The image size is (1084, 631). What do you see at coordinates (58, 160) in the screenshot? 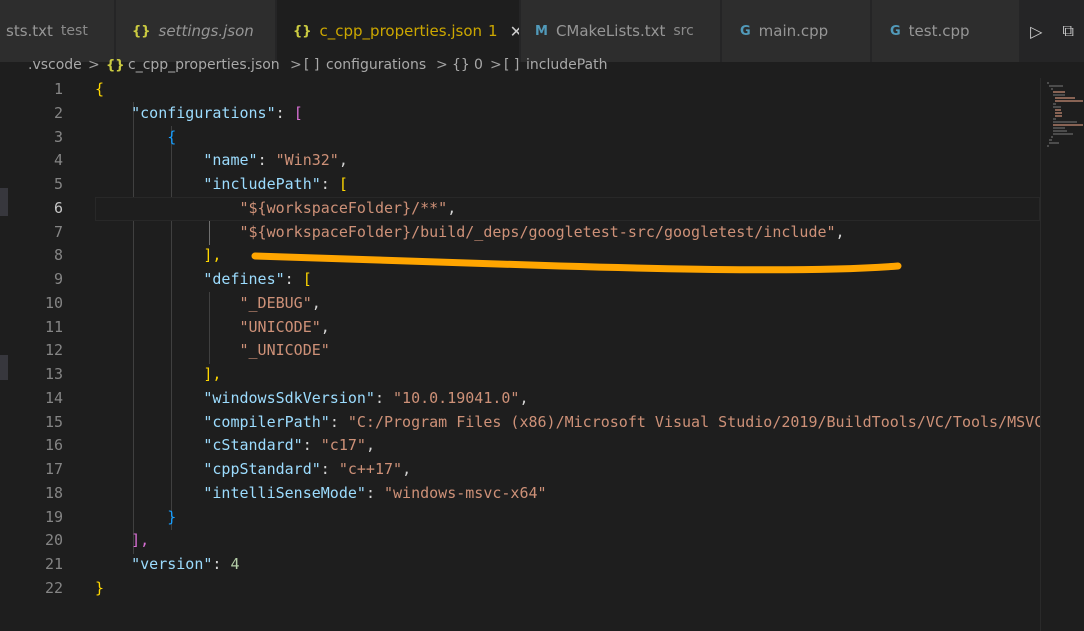
I see `line-number: 4` at bounding box center [58, 160].